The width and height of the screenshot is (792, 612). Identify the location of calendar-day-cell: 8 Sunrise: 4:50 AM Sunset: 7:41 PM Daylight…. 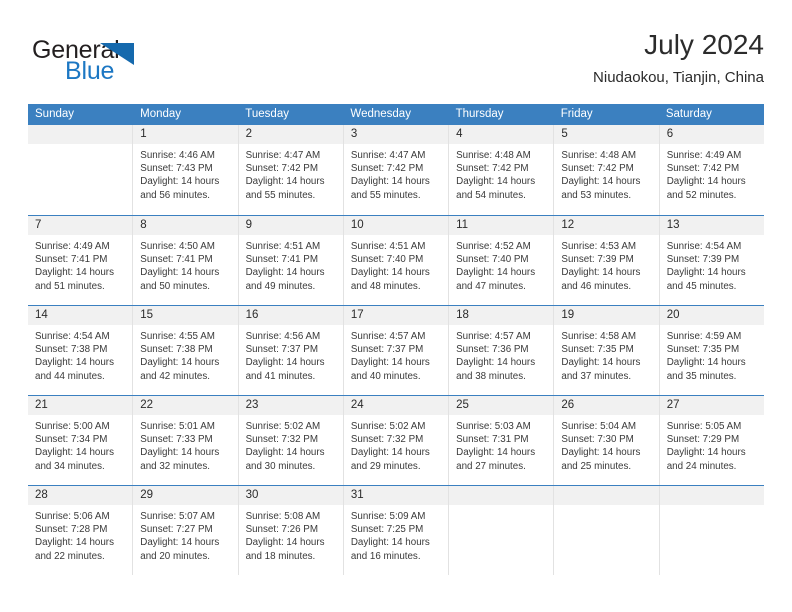
(185, 260).